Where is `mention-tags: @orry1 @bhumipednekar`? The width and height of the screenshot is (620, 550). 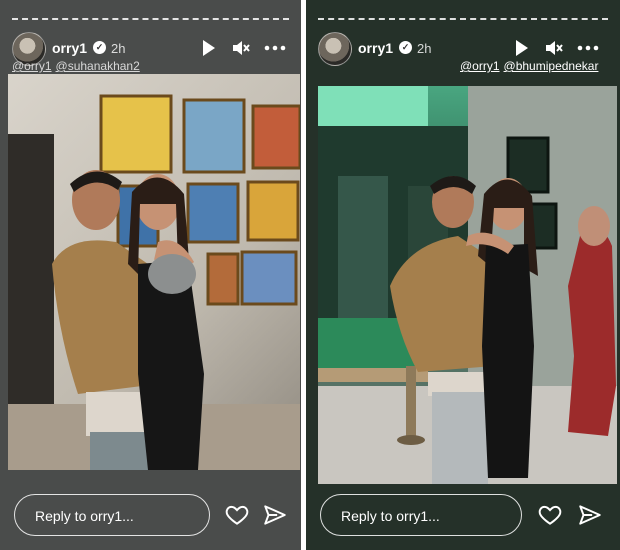
mention-tags: @orry1 @bhumipednekar is located at coordinates (531, 66).